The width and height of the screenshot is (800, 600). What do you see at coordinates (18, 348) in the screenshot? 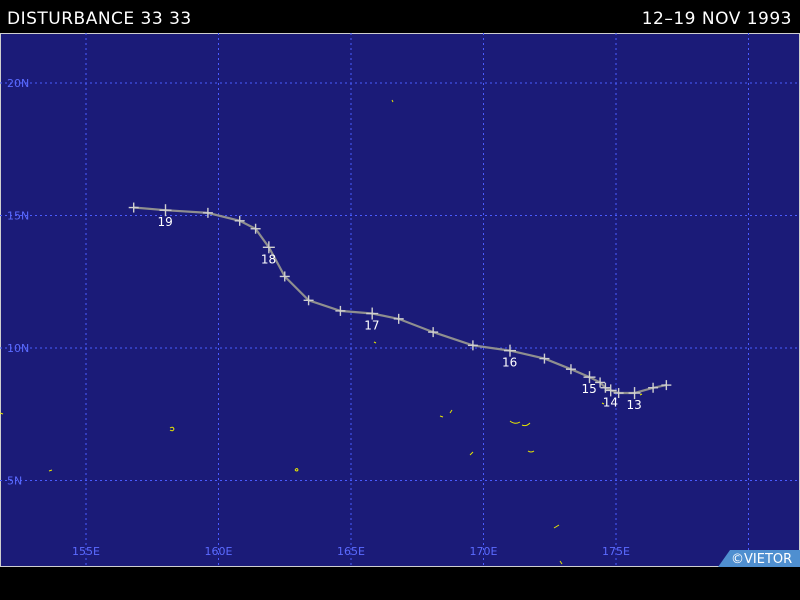
I see `lat-label: 10N` at bounding box center [18, 348].